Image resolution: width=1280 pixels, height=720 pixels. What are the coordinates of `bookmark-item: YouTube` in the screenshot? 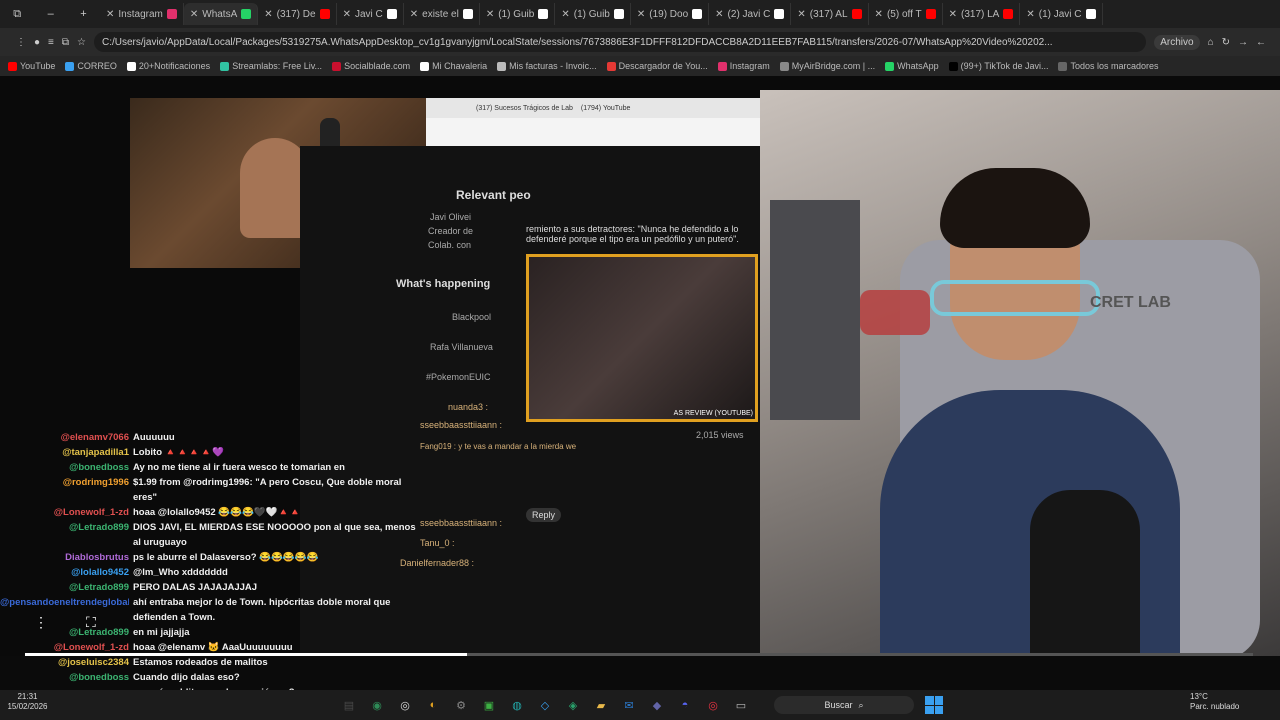 It's located at (31, 66).